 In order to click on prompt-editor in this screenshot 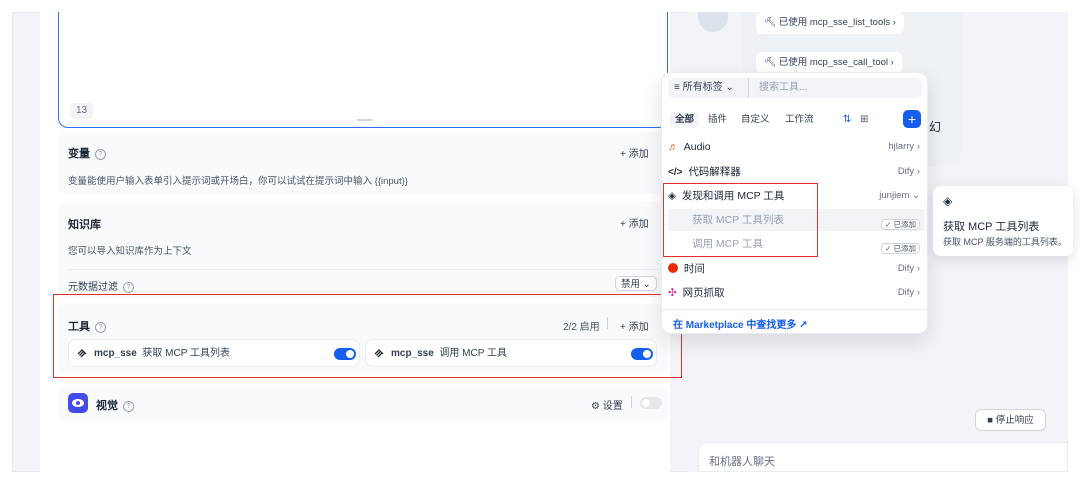, I will do `click(363, 70)`.